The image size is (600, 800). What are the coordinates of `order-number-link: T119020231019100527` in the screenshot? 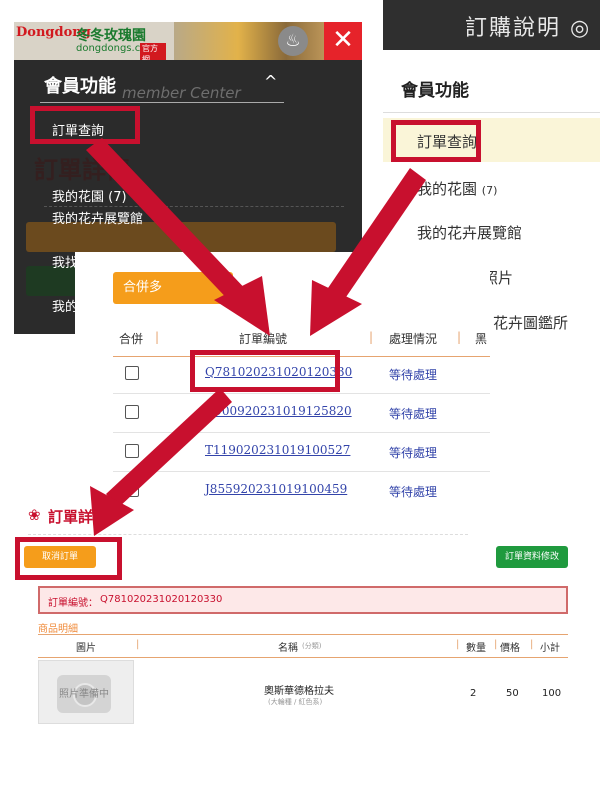 It's located at (277, 450).